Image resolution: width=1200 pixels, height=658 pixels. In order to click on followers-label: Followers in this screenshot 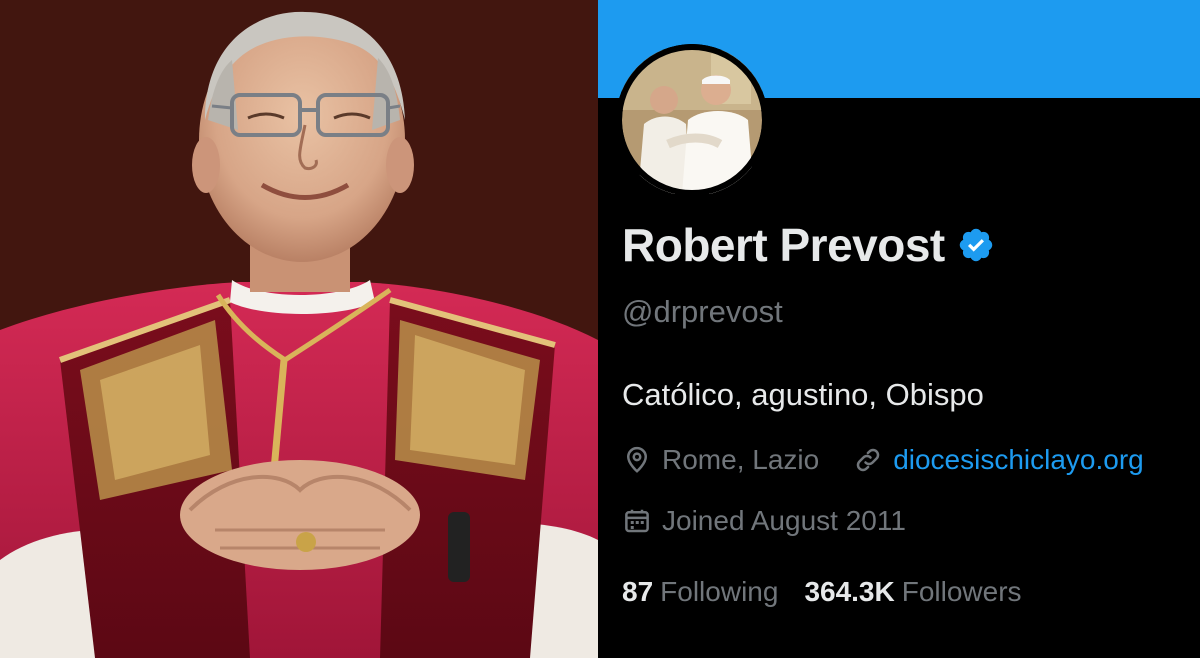, I will do `click(961, 591)`.